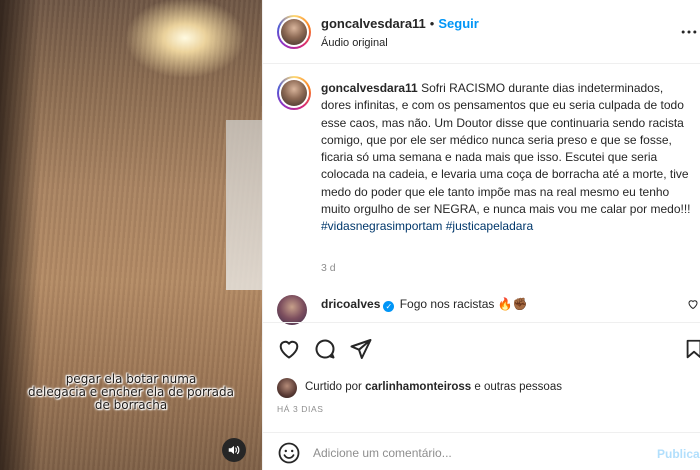 The width and height of the screenshot is (700, 470). I want to click on heart-icon, so click(290, 350).